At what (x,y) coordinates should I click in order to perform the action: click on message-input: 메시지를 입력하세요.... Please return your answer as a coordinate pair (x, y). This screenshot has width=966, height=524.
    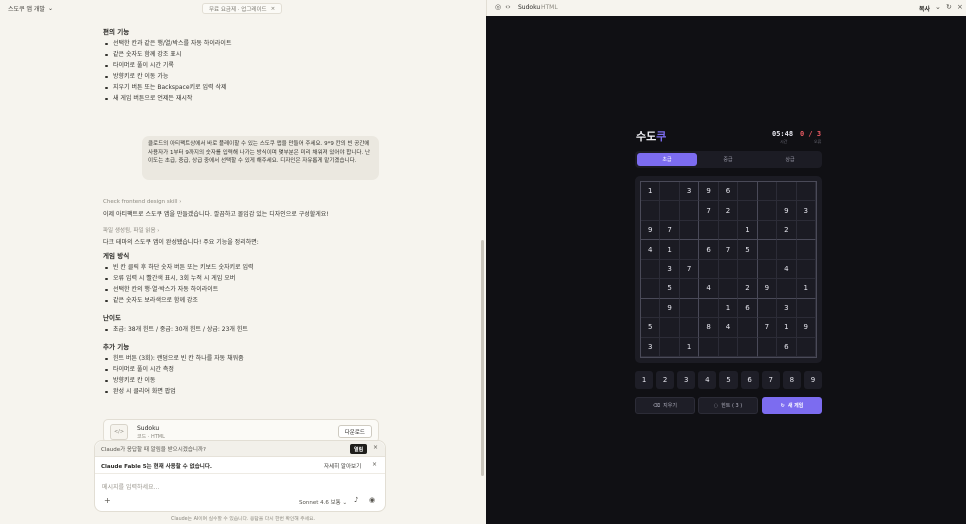
    Looking at the image, I should click on (130, 486).